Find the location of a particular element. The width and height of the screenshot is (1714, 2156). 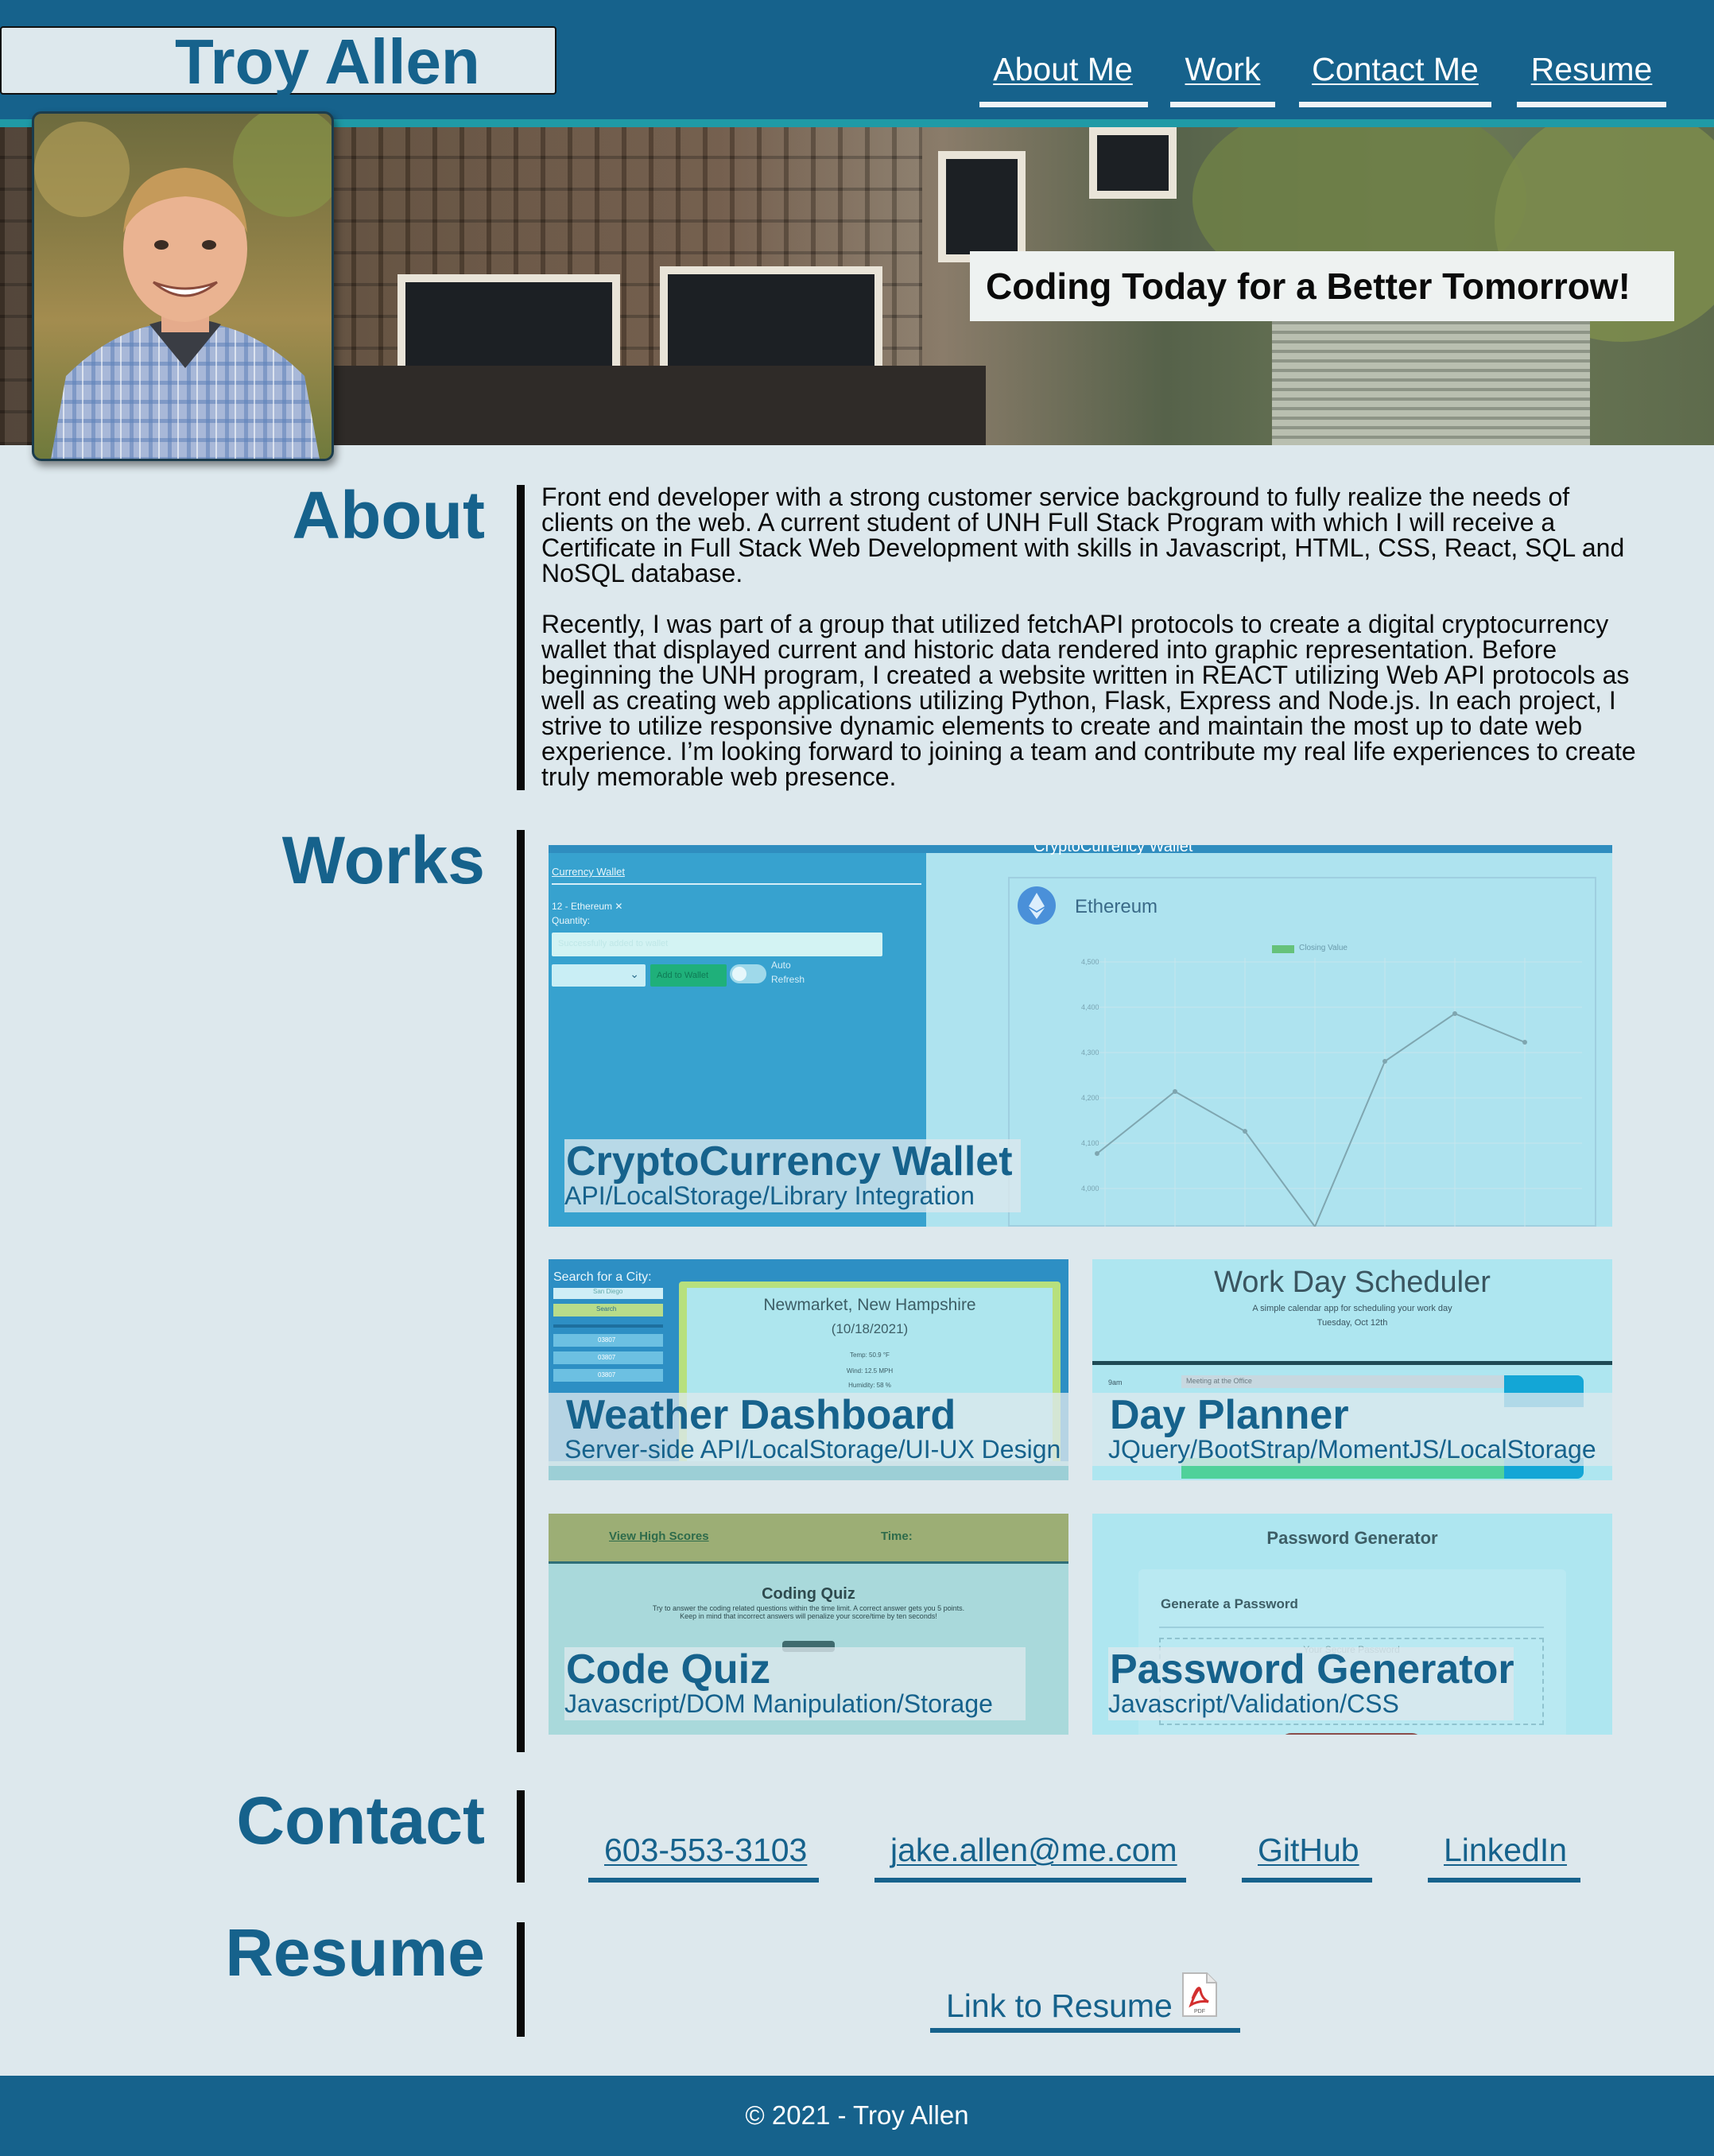

password-card-rule is located at coordinates (1351, 1627).